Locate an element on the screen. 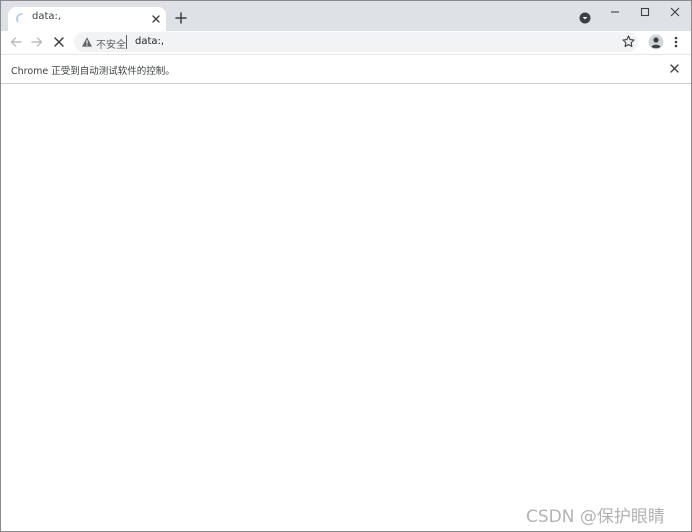  infobar-message: Chrome 正受到自动测试软件的控制。 is located at coordinates (93, 71).